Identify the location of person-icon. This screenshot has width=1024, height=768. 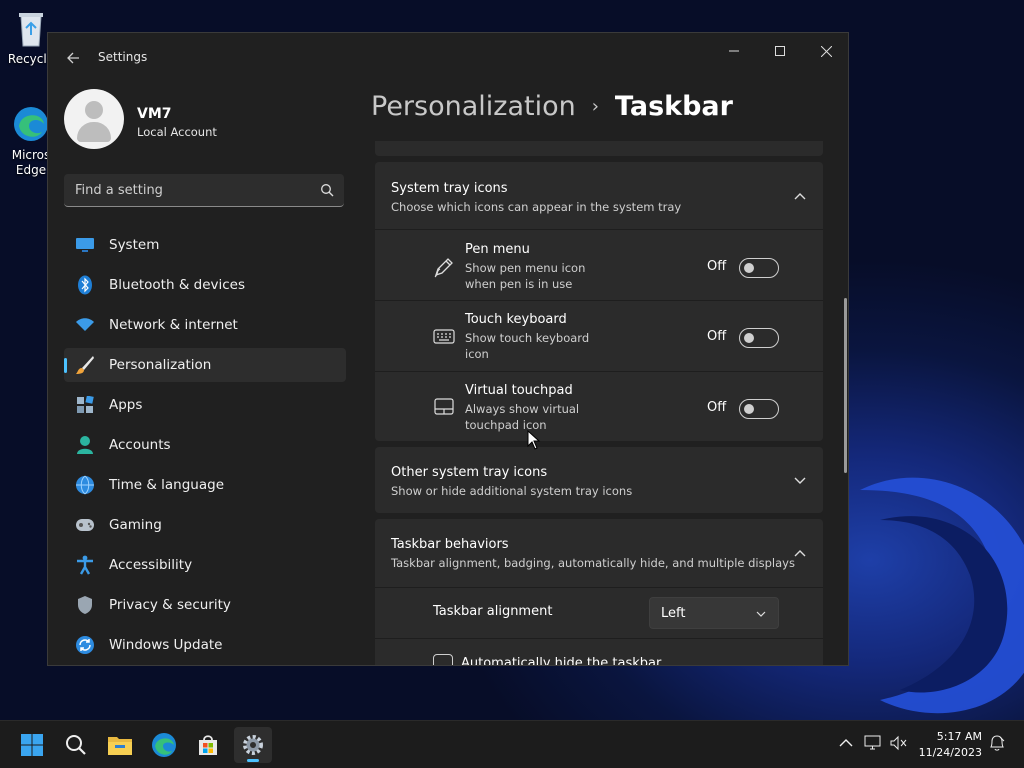
(85, 445).